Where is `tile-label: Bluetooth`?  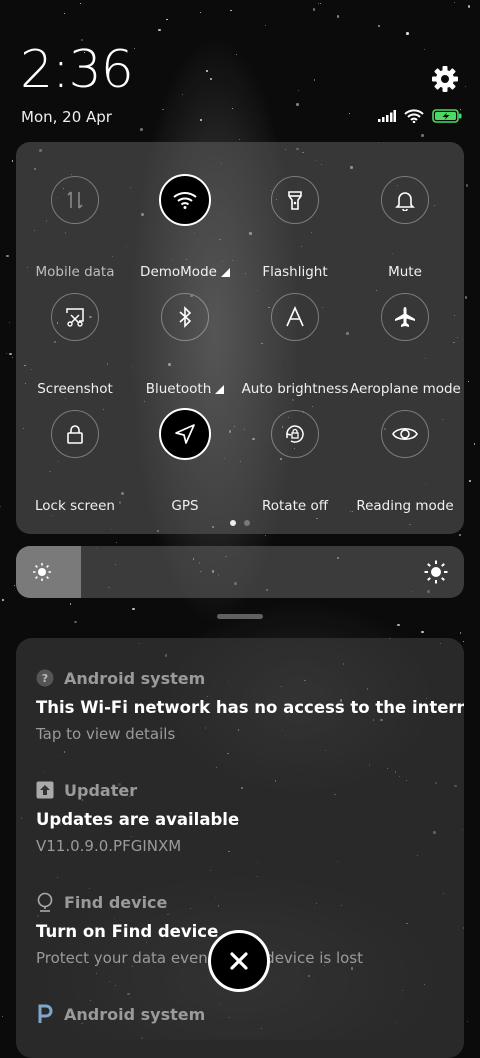
tile-label: Bluetooth is located at coordinates (185, 389).